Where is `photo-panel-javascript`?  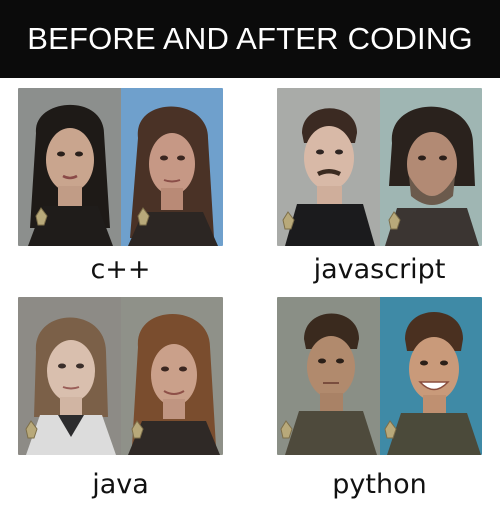 photo-panel-javascript is located at coordinates (379, 167).